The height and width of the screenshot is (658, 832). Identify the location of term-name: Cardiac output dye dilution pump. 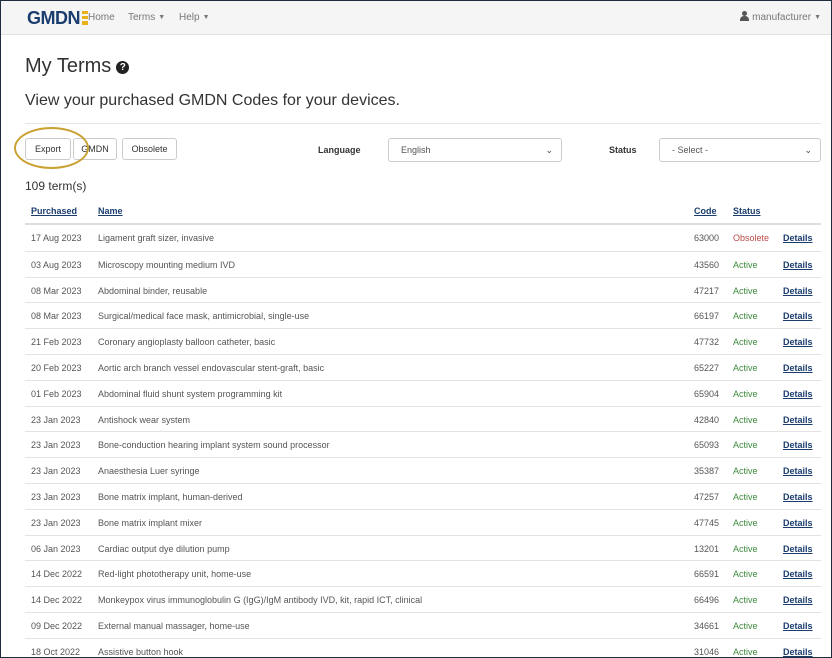
(164, 548).